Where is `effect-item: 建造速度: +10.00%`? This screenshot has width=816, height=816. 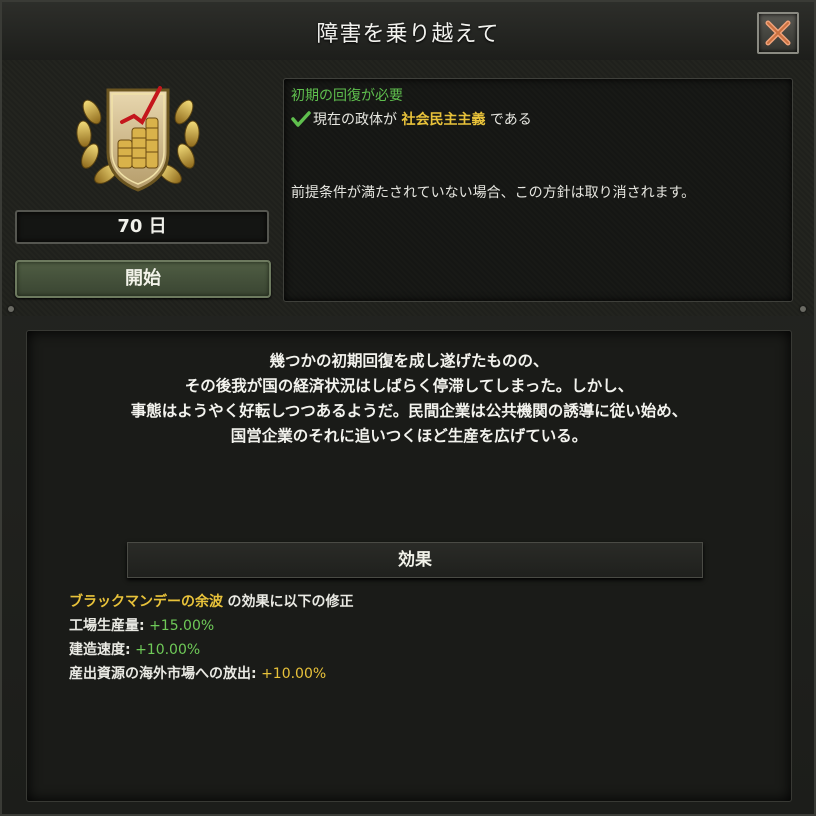 effect-item: 建造速度: +10.00% is located at coordinates (211, 650).